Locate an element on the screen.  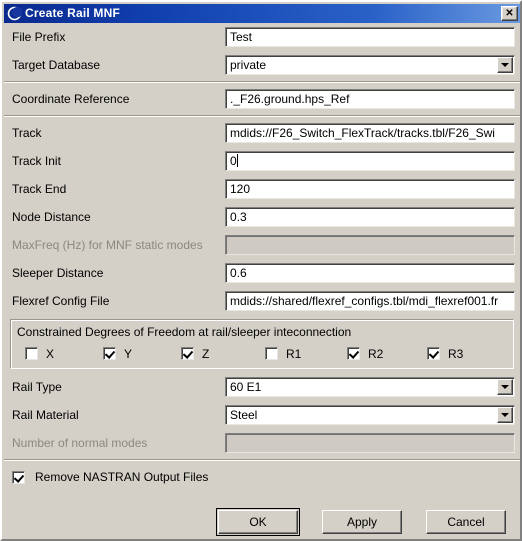
title-bar: Create Rail MNF ✕ is located at coordinates (262, 13).